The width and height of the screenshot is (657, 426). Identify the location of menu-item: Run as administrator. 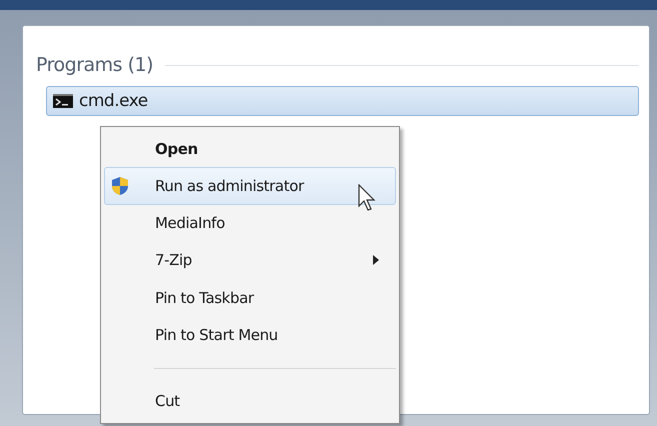
(250, 186).